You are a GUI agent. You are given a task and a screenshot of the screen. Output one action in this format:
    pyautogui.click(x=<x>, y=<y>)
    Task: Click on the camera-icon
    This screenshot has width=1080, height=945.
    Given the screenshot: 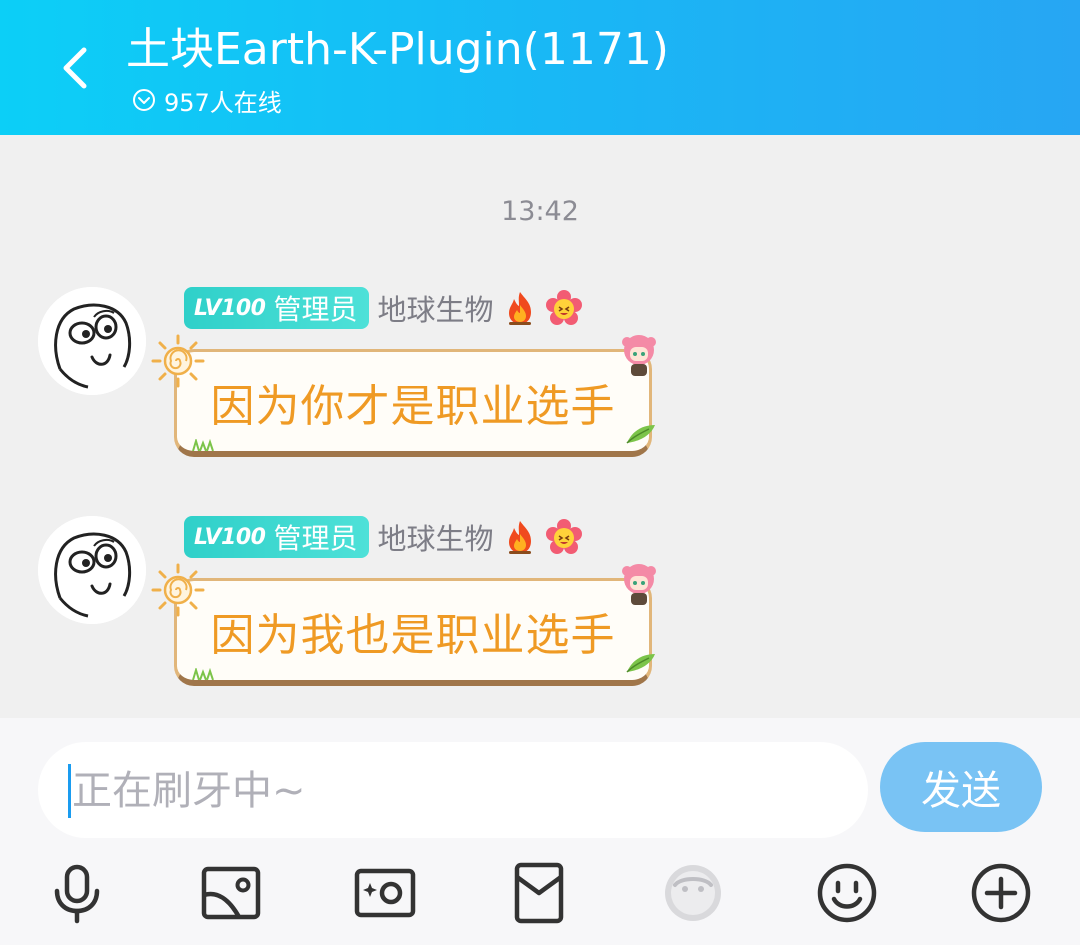 What is the action you would take?
    pyautogui.click(x=385, y=893)
    